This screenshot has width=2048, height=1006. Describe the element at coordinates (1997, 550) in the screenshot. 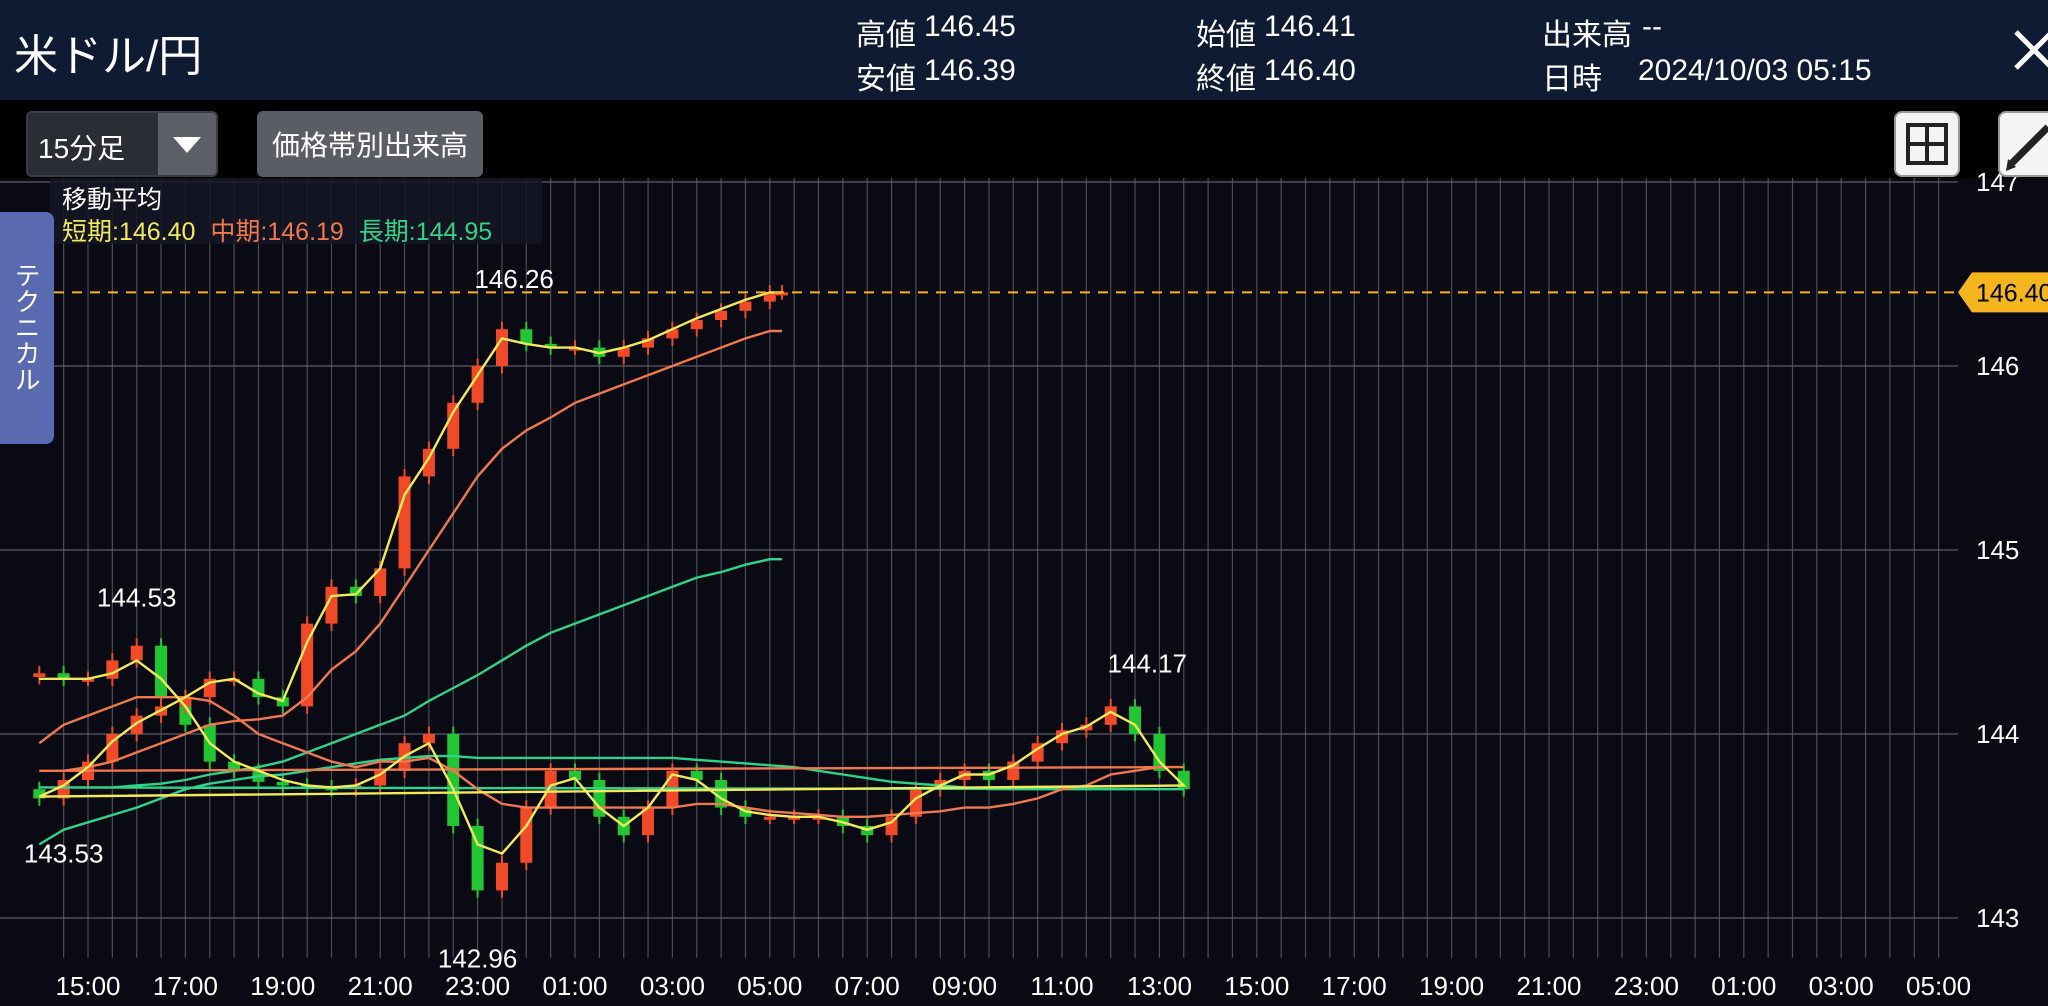

I see `y-tick-label: 145` at that location.